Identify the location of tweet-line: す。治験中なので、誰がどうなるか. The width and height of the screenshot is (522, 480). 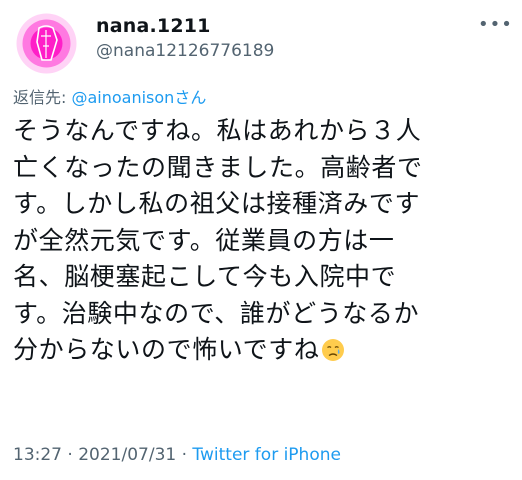
(216, 313).